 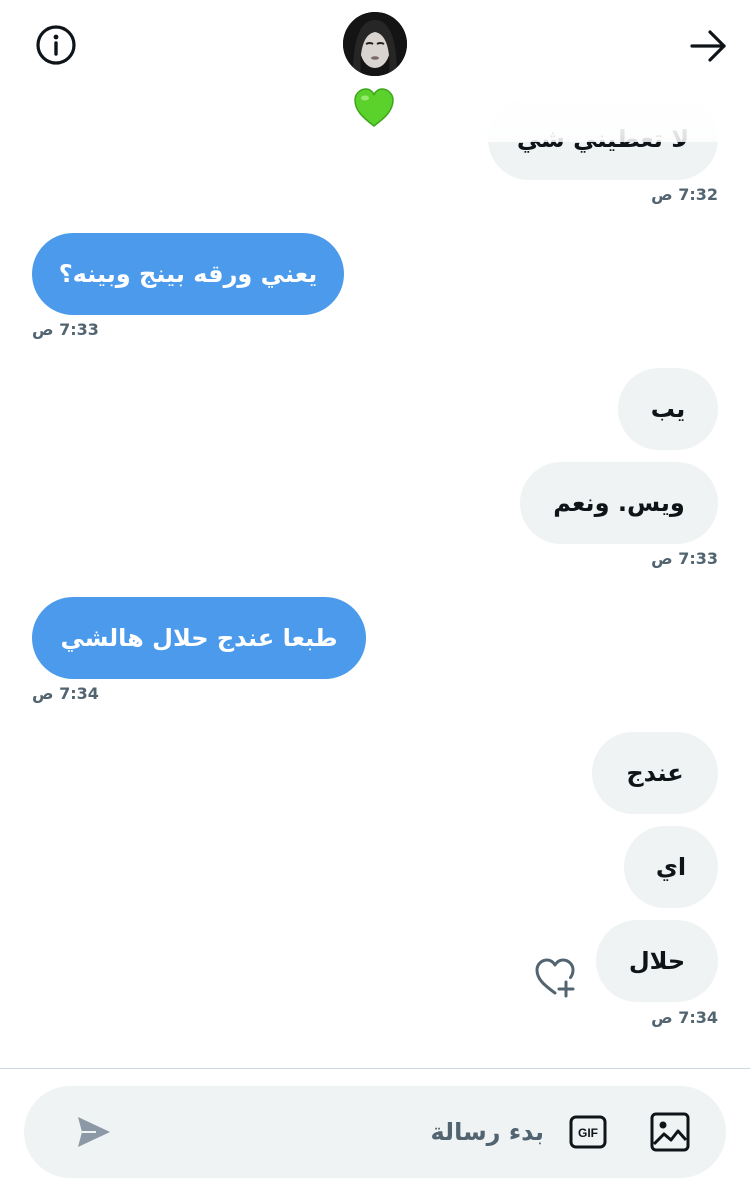 I want to click on gif-icon: GIF, so click(x=588, y=1132).